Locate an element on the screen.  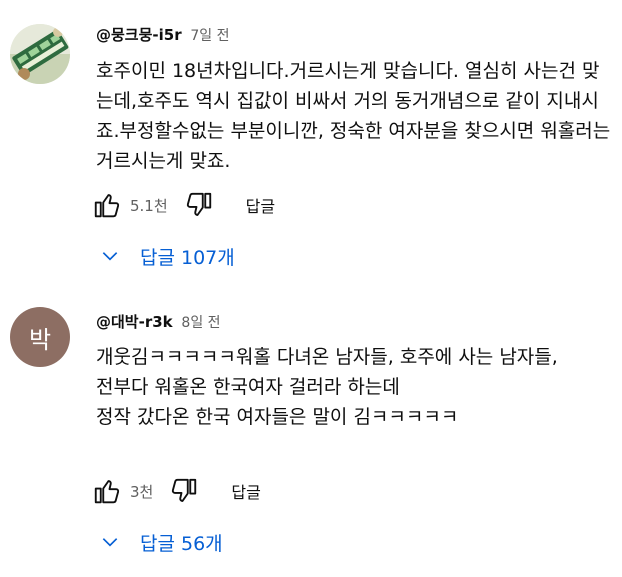
like-count: 5.1천 is located at coordinates (149, 205).